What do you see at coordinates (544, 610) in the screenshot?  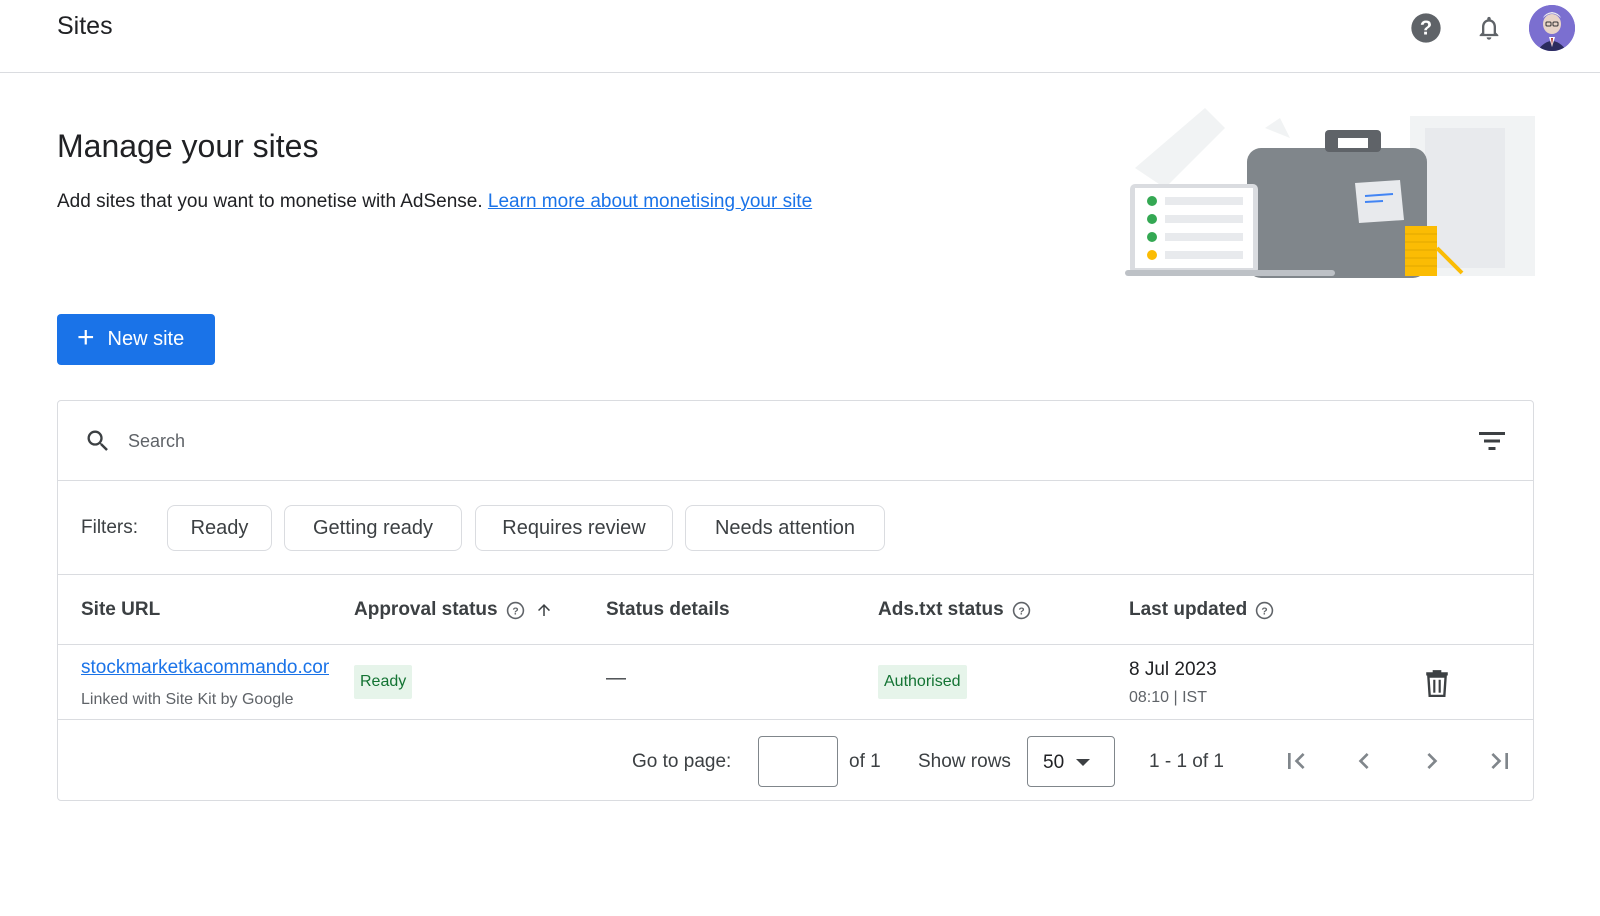 I see `sort-up-arrow-icon` at bounding box center [544, 610].